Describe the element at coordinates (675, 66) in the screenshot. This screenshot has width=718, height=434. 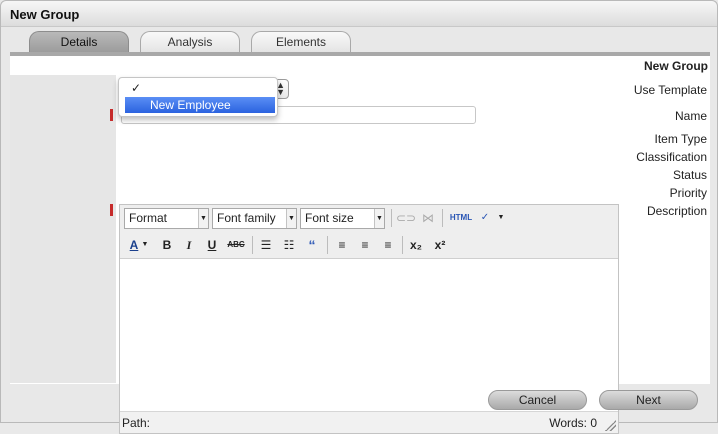
I see `form-heading: New Group` at that location.